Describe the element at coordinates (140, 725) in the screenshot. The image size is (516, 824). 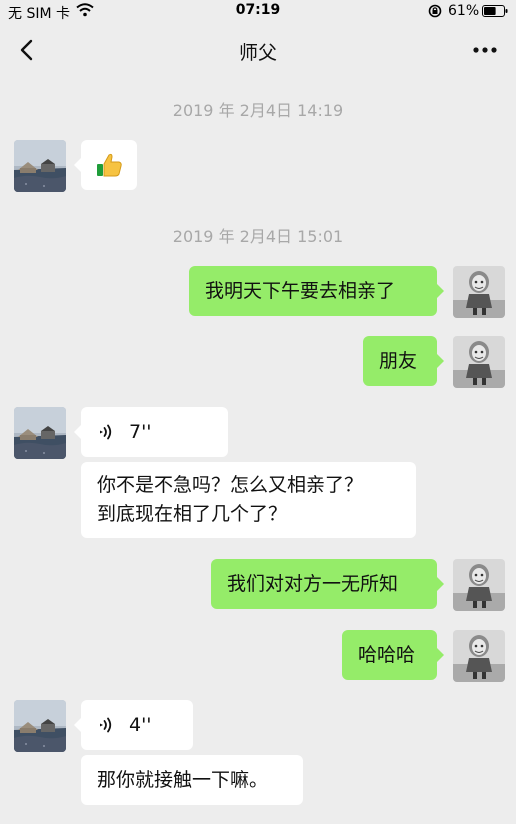
I see `voice-duration: 4''` at that location.